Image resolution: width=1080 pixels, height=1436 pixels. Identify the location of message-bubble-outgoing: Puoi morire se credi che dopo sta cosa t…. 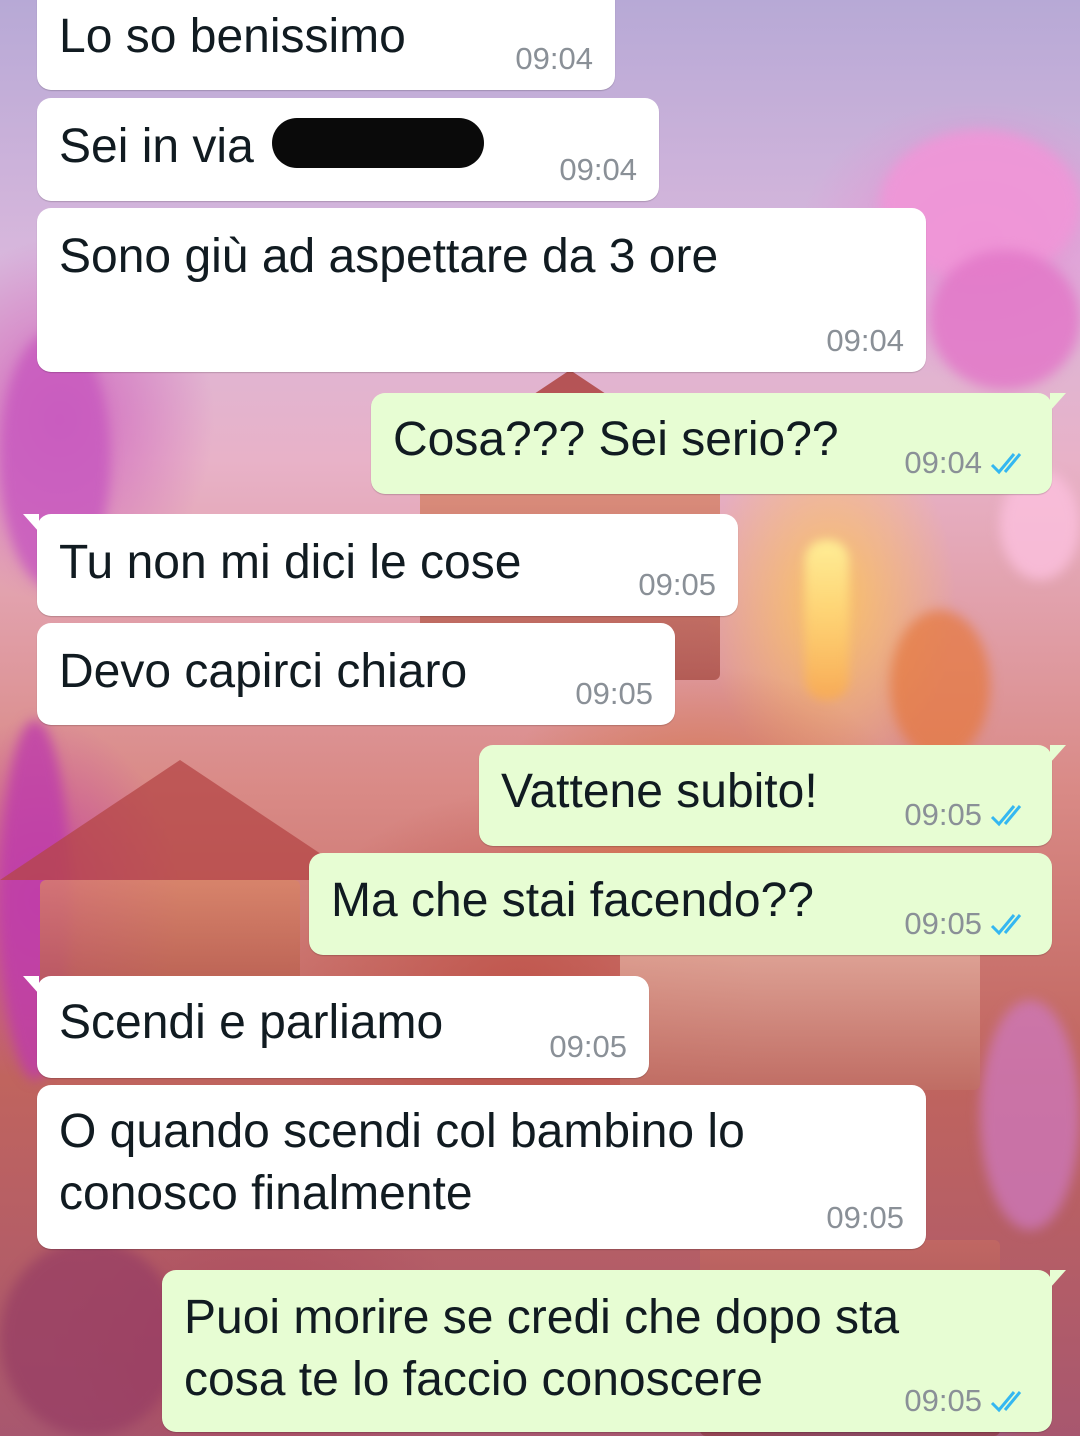
(614, 1351).